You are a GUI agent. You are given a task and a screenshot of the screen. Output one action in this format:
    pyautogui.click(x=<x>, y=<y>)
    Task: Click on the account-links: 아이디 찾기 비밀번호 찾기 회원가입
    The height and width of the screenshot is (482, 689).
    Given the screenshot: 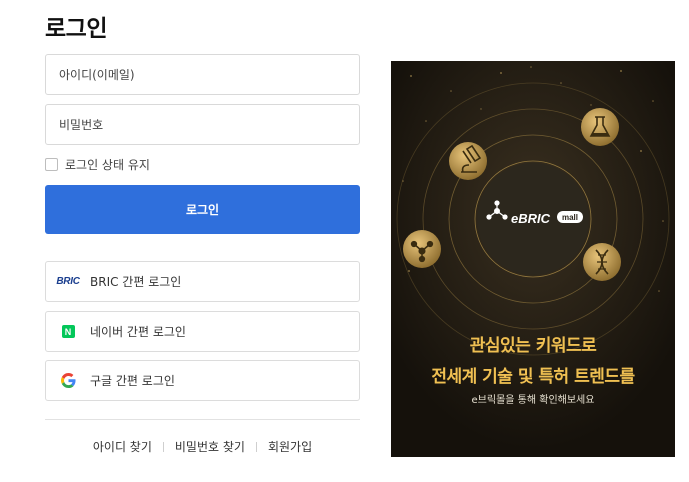 What is the action you would take?
    pyautogui.click(x=202, y=446)
    